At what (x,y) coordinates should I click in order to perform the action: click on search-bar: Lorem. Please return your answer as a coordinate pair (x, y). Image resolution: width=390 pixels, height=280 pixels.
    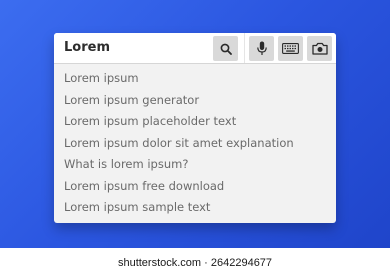
    Looking at the image, I should click on (195, 48).